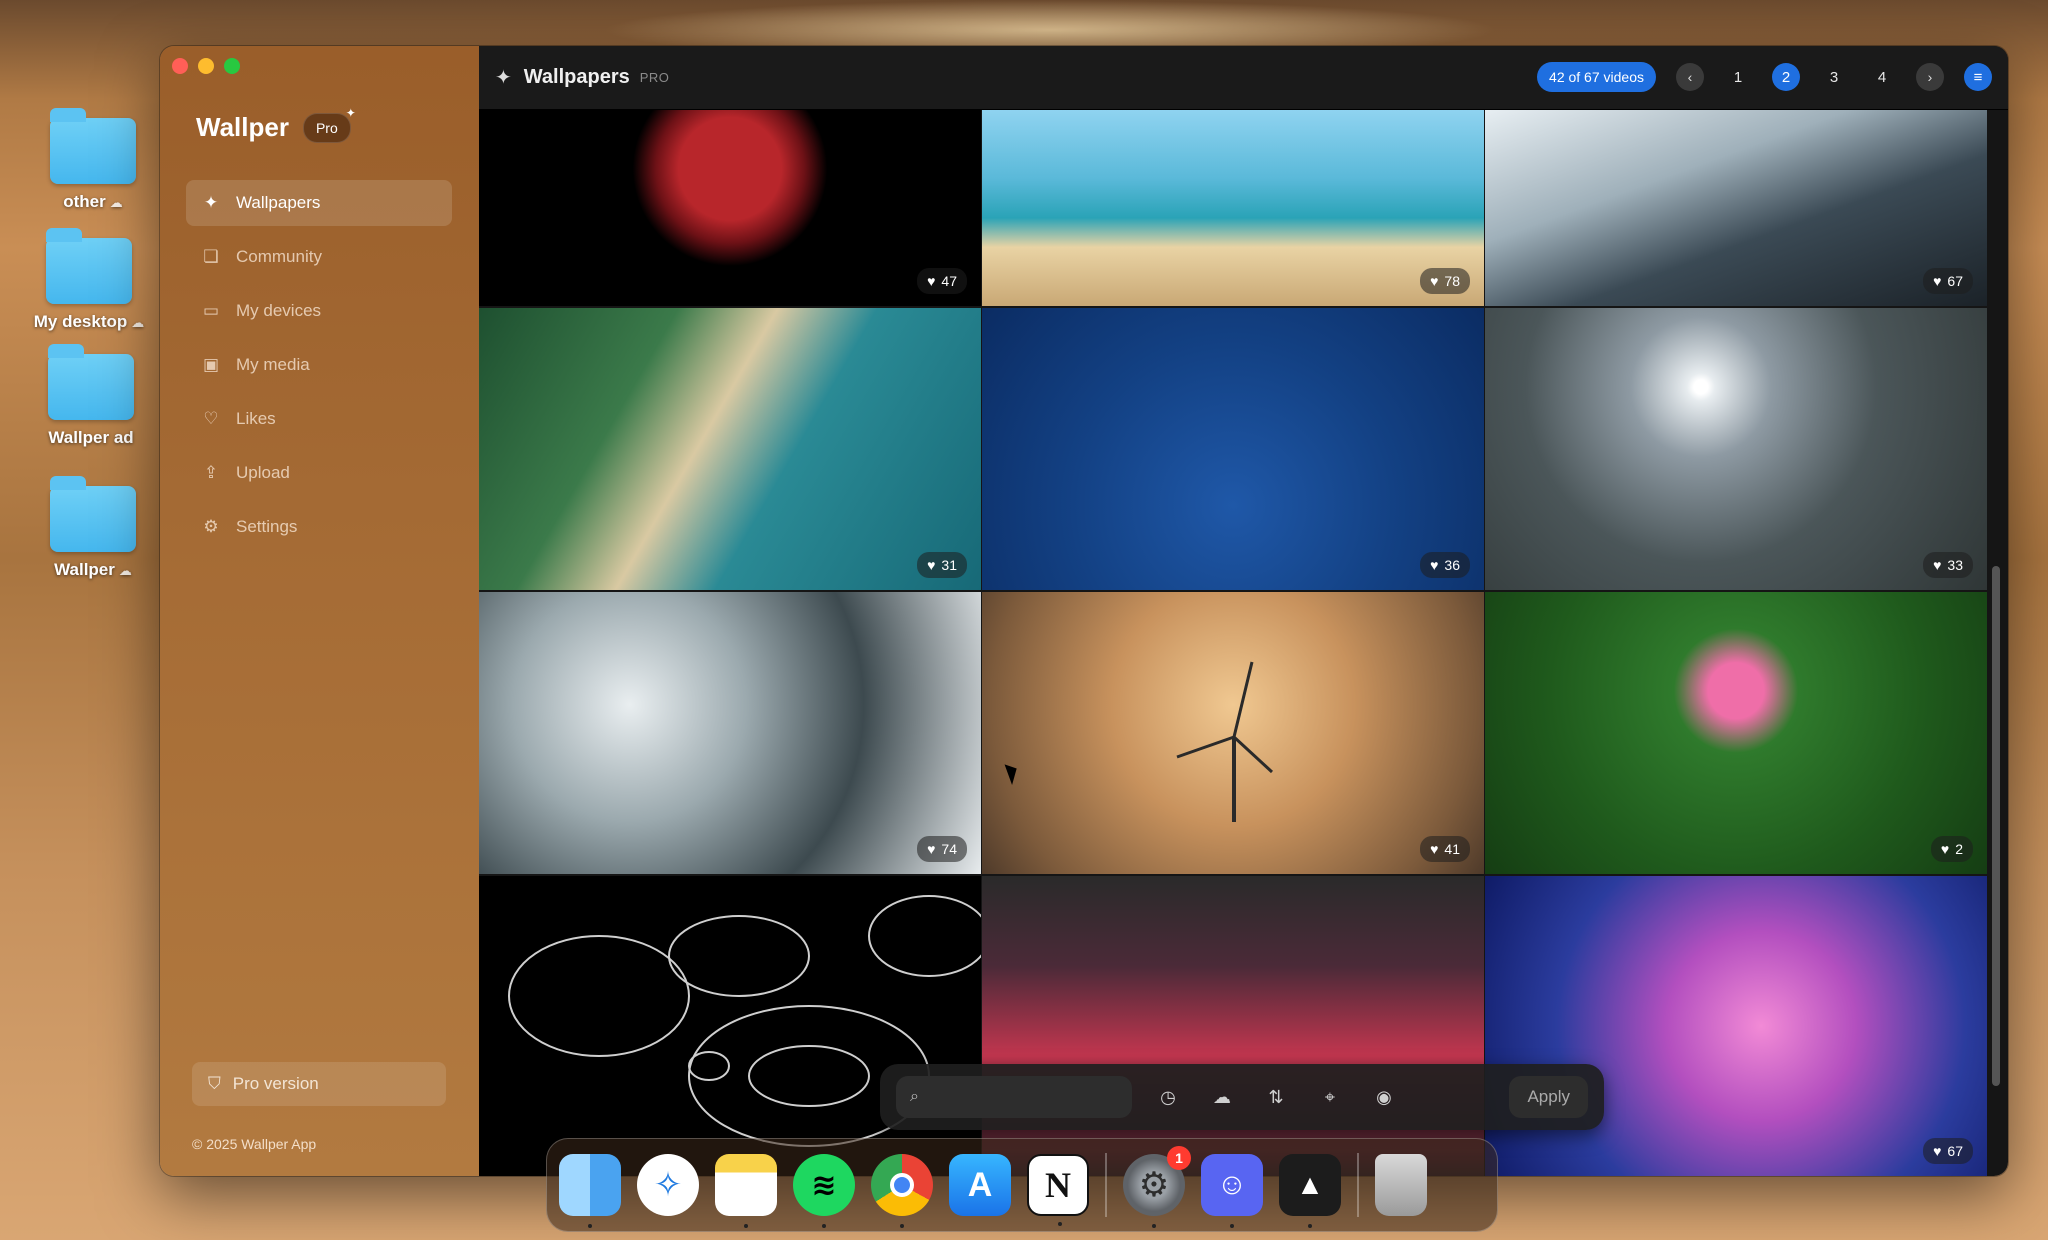  What do you see at coordinates (914, 1096) in the screenshot?
I see `search-icon: ⌕` at bounding box center [914, 1096].